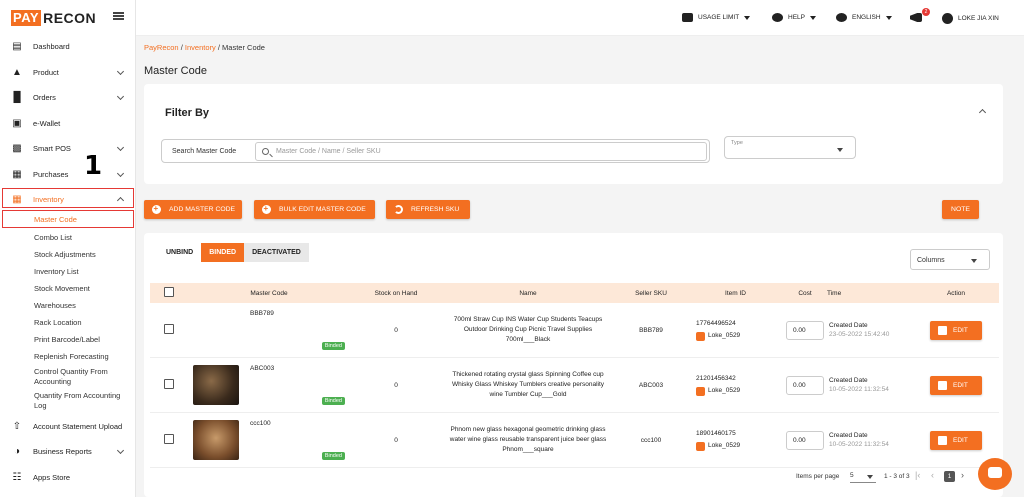  I want to click on sidebar-subitem-master-code: Master Code, so click(55, 219).